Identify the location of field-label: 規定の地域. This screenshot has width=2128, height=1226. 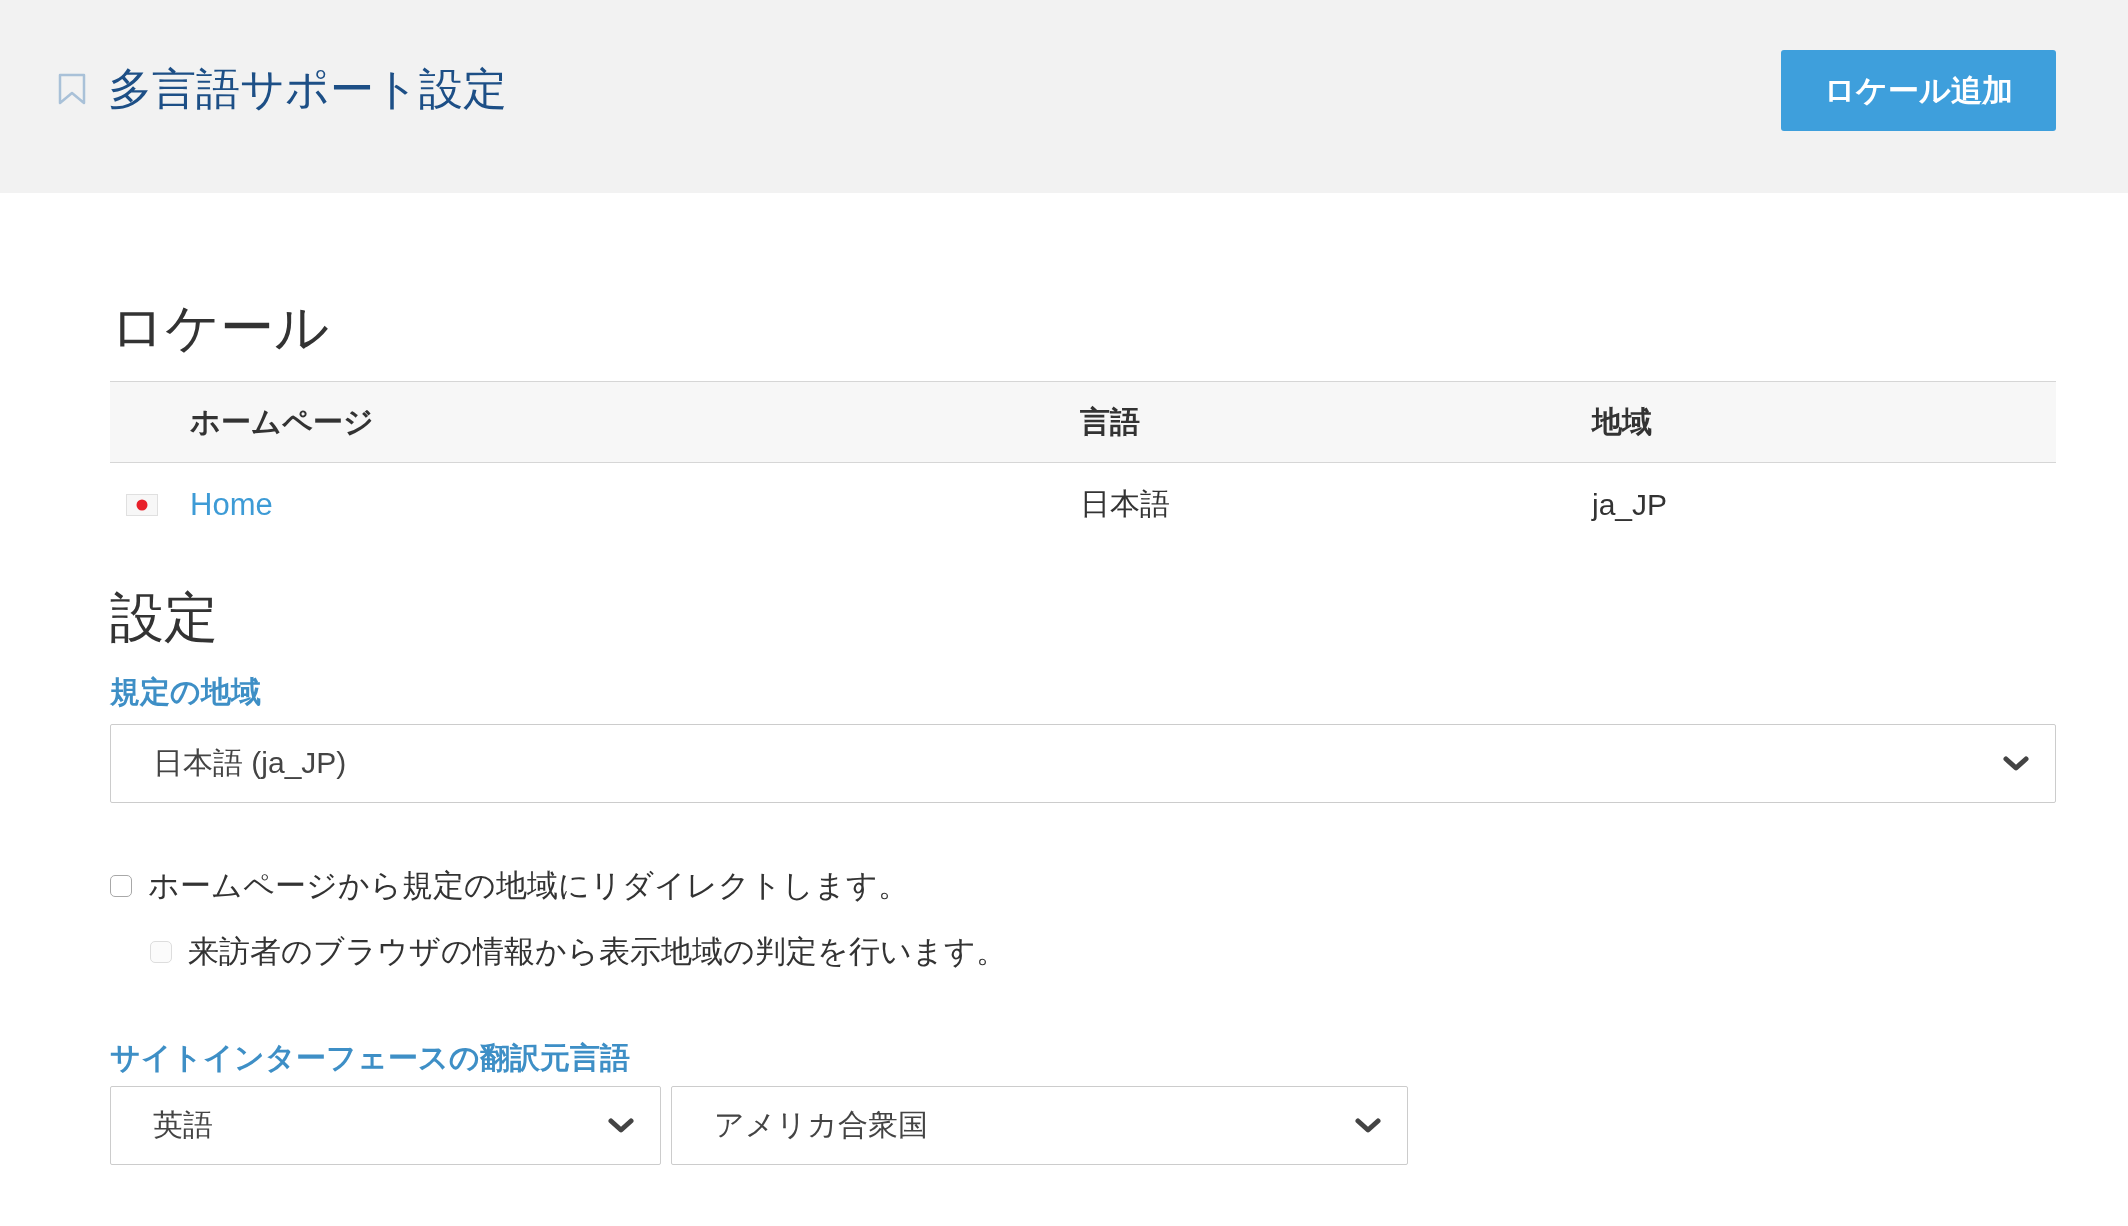
(185, 692).